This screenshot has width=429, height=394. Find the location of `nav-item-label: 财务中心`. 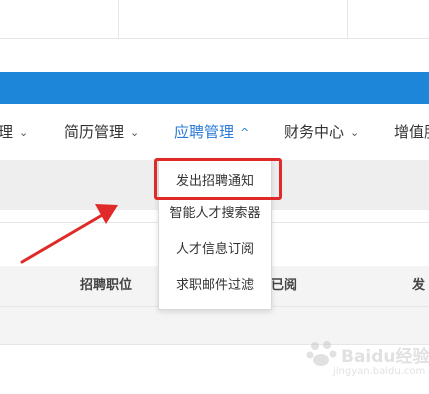

nav-item-label: 财务中心 is located at coordinates (314, 132).